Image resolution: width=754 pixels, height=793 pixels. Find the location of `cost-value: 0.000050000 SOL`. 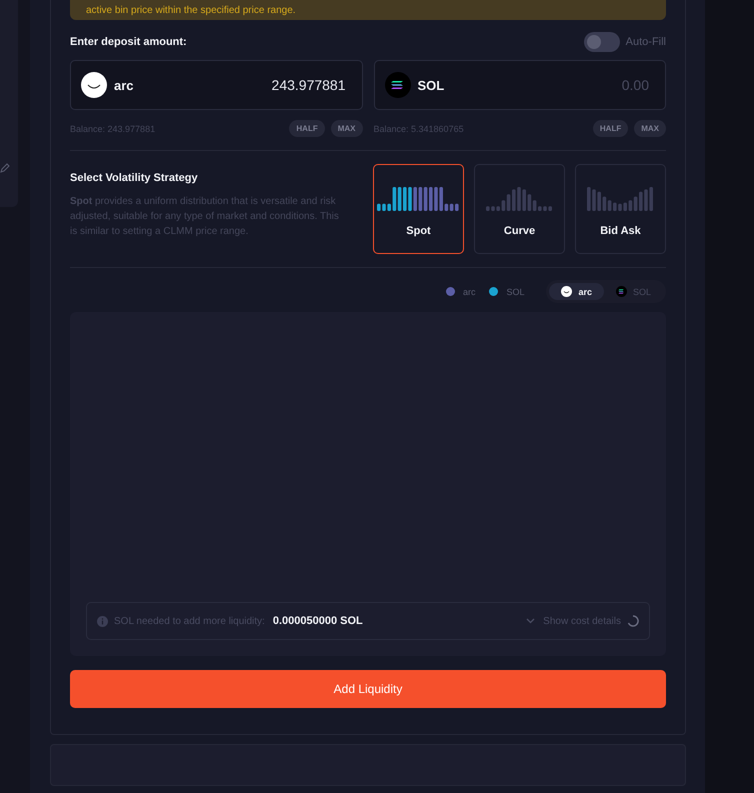

cost-value: 0.000050000 SOL is located at coordinates (317, 621).